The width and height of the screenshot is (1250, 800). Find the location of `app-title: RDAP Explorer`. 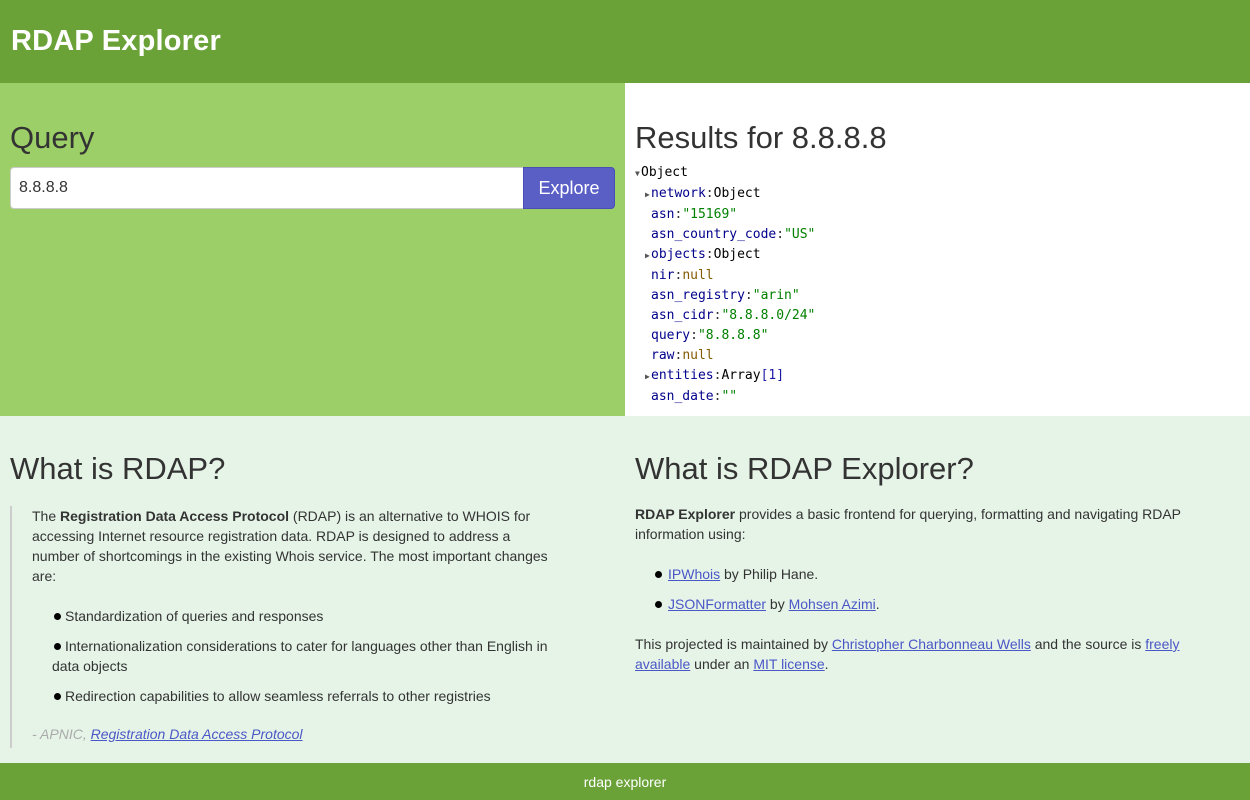

app-title: RDAP Explorer is located at coordinates (116, 41).